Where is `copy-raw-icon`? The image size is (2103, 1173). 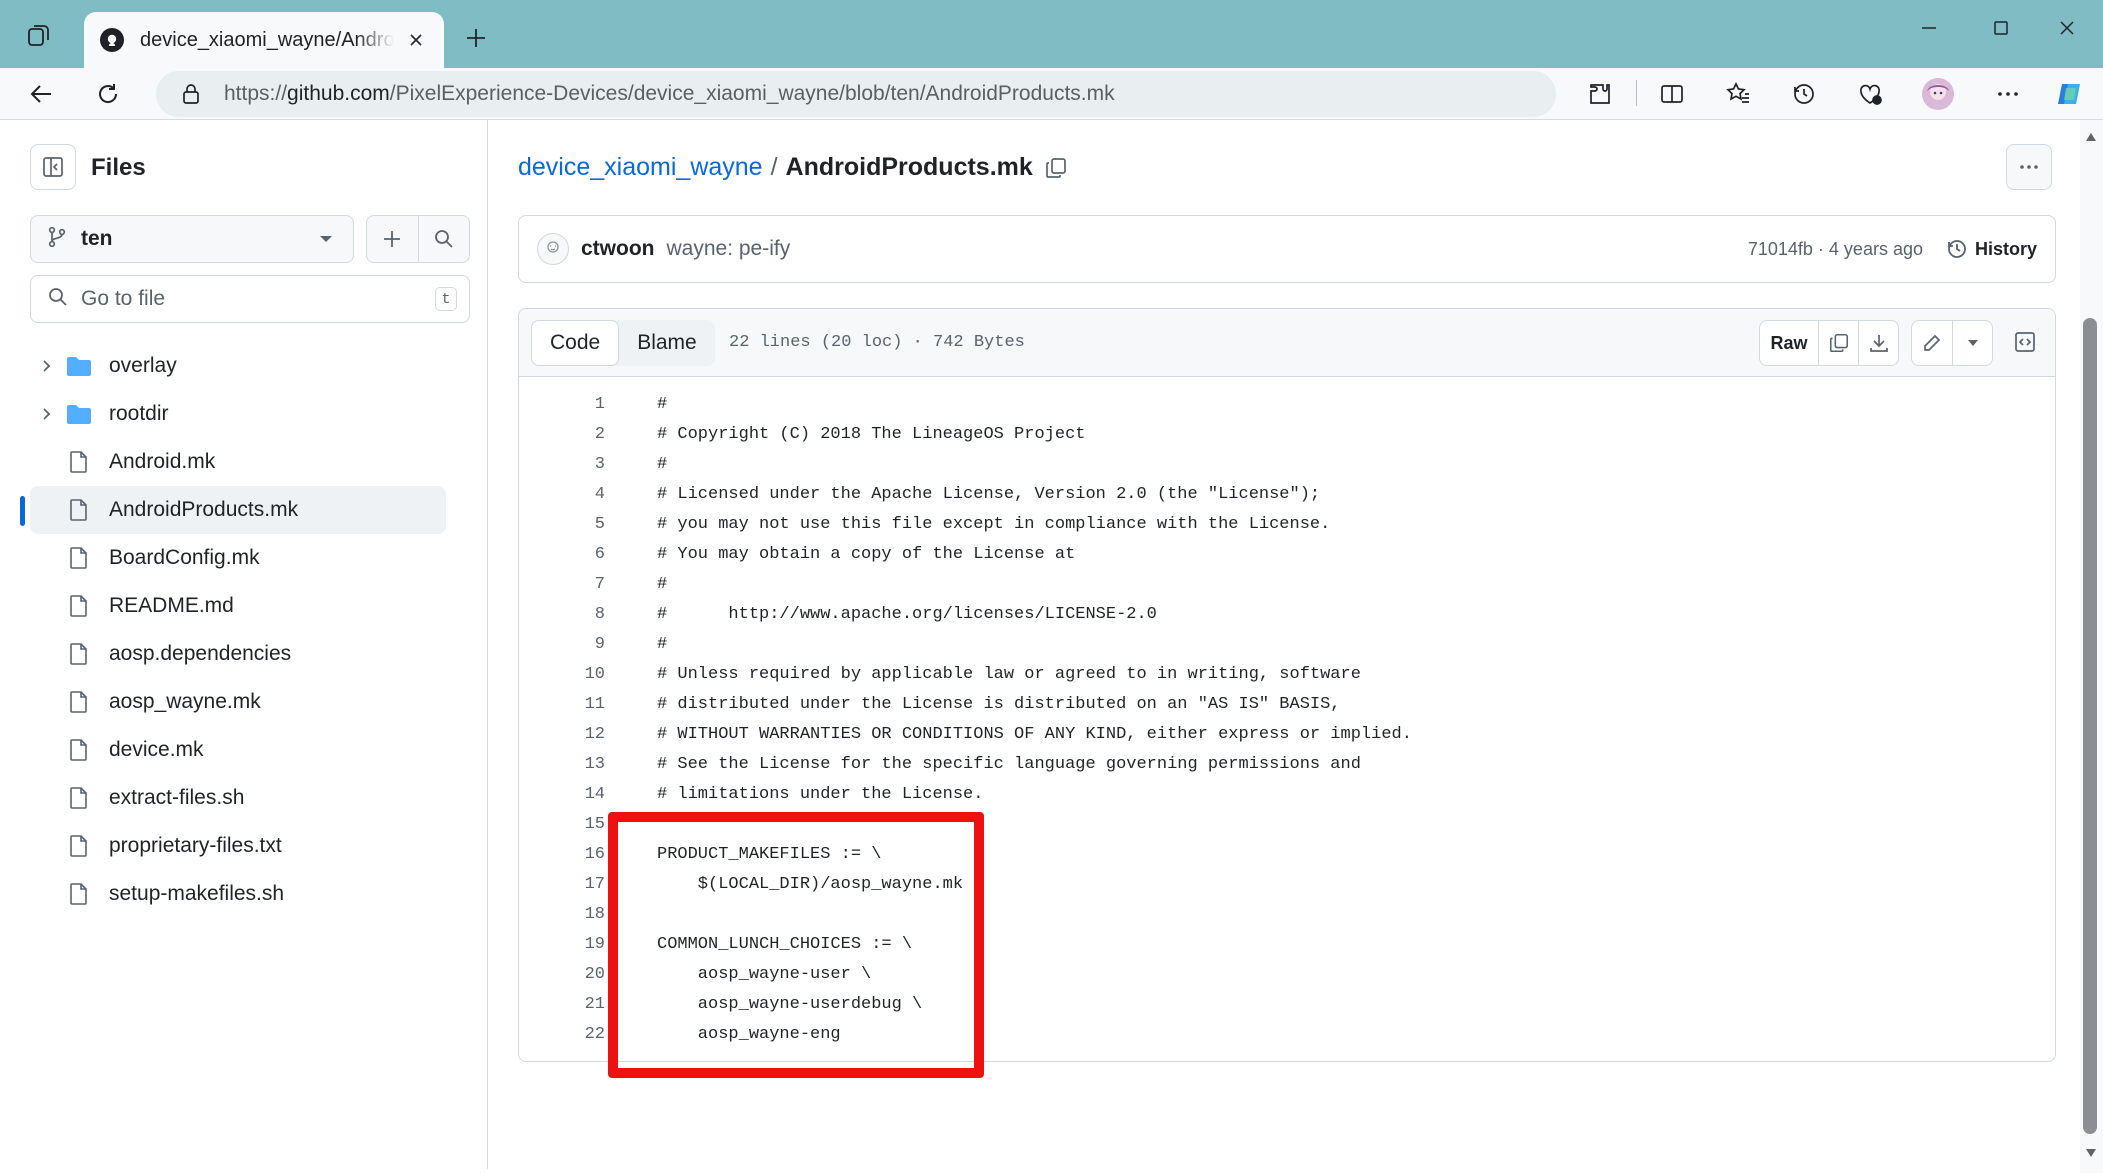
copy-raw-icon is located at coordinates (1838, 343).